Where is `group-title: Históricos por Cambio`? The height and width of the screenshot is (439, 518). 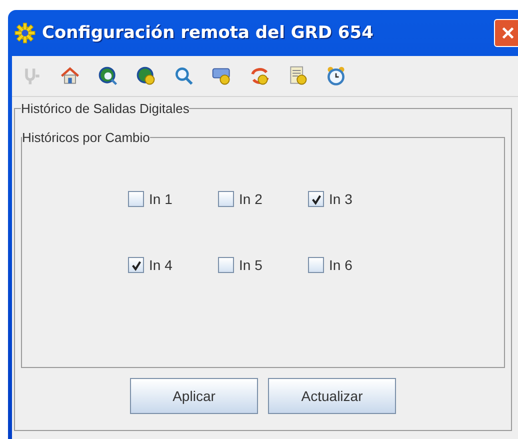
group-title: Históricos por Cambio is located at coordinates (86, 137).